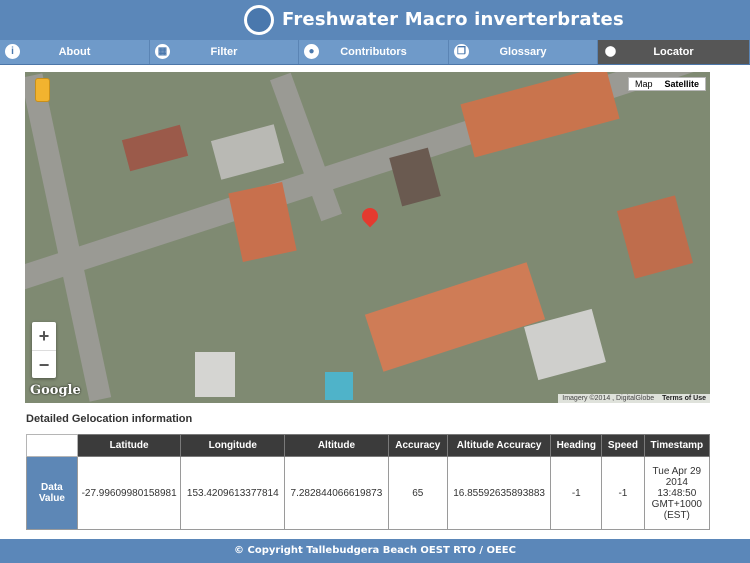 Image resolution: width=750 pixels, height=563 pixels. Describe the element at coordinates (644, 84) in the screenshot. I see `map-type-map-button: Map` at that location.